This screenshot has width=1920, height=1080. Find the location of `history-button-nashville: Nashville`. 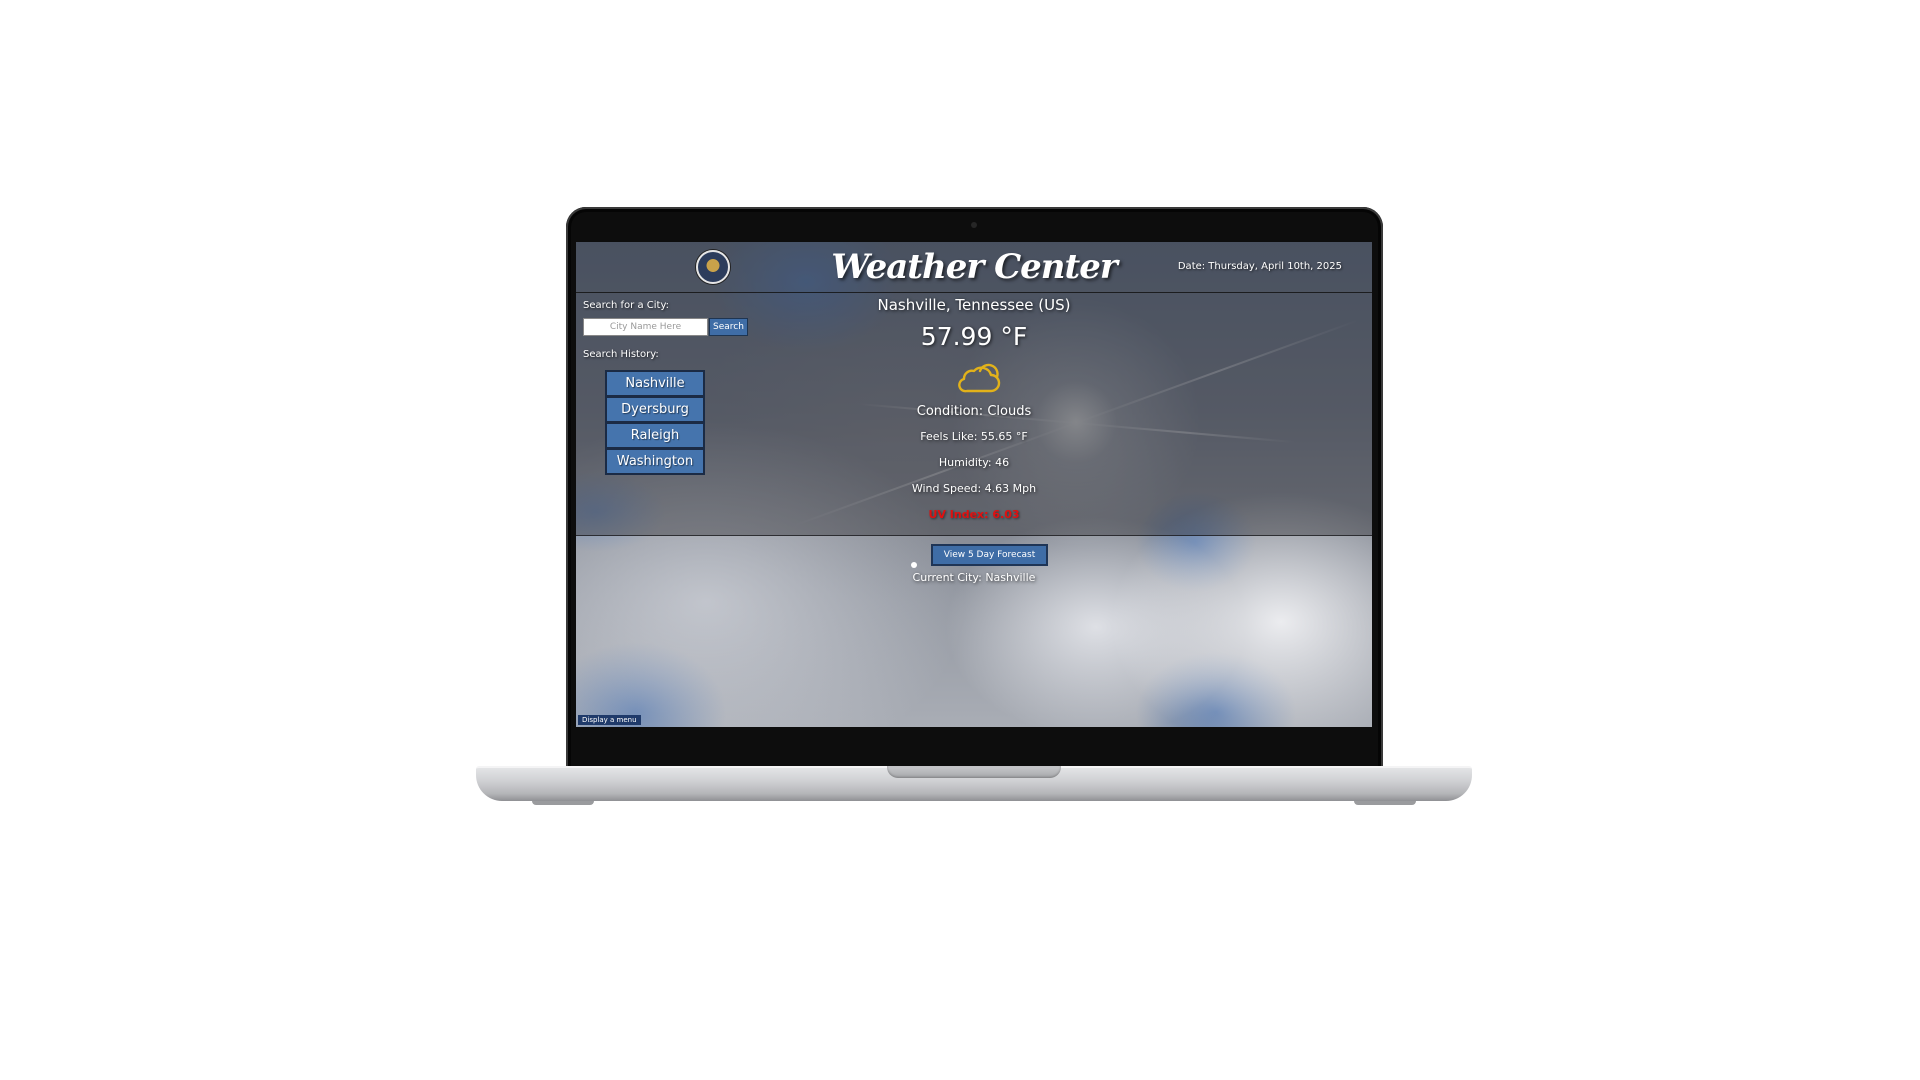

history-button-nashville: Nashville is located at coordinates (655, 383).